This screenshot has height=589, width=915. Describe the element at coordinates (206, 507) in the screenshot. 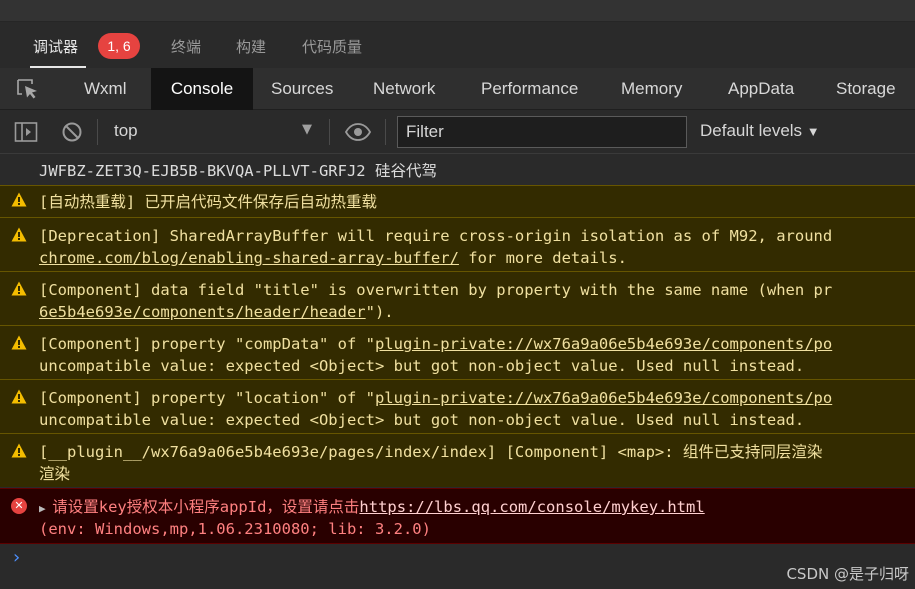

I see `message-text: 请设置key授权本小程序appId，设置请点击` at that location.